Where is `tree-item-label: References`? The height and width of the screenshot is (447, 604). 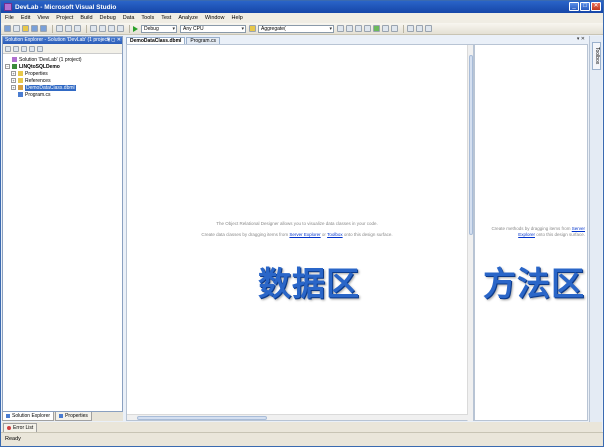 tree-item-label: References is located at coordinates (38, 80).